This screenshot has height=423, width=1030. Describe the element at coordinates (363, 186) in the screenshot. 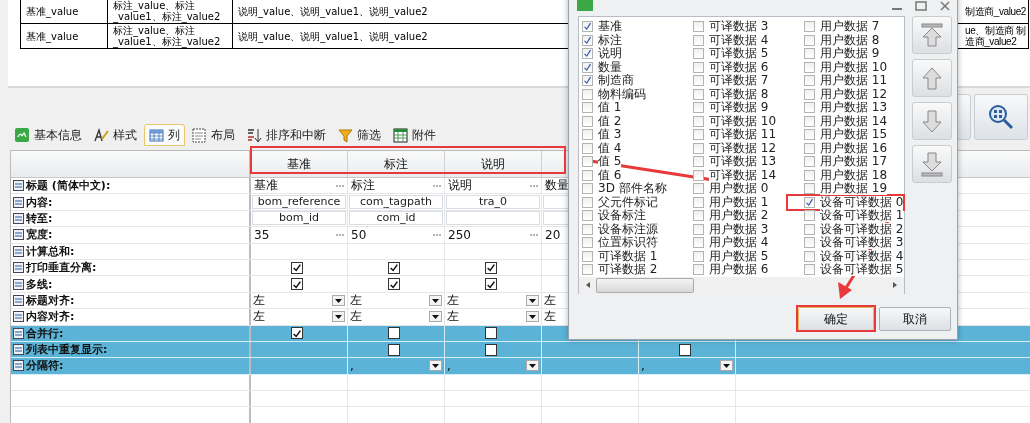

I see `cell-value: 标注` at that location.